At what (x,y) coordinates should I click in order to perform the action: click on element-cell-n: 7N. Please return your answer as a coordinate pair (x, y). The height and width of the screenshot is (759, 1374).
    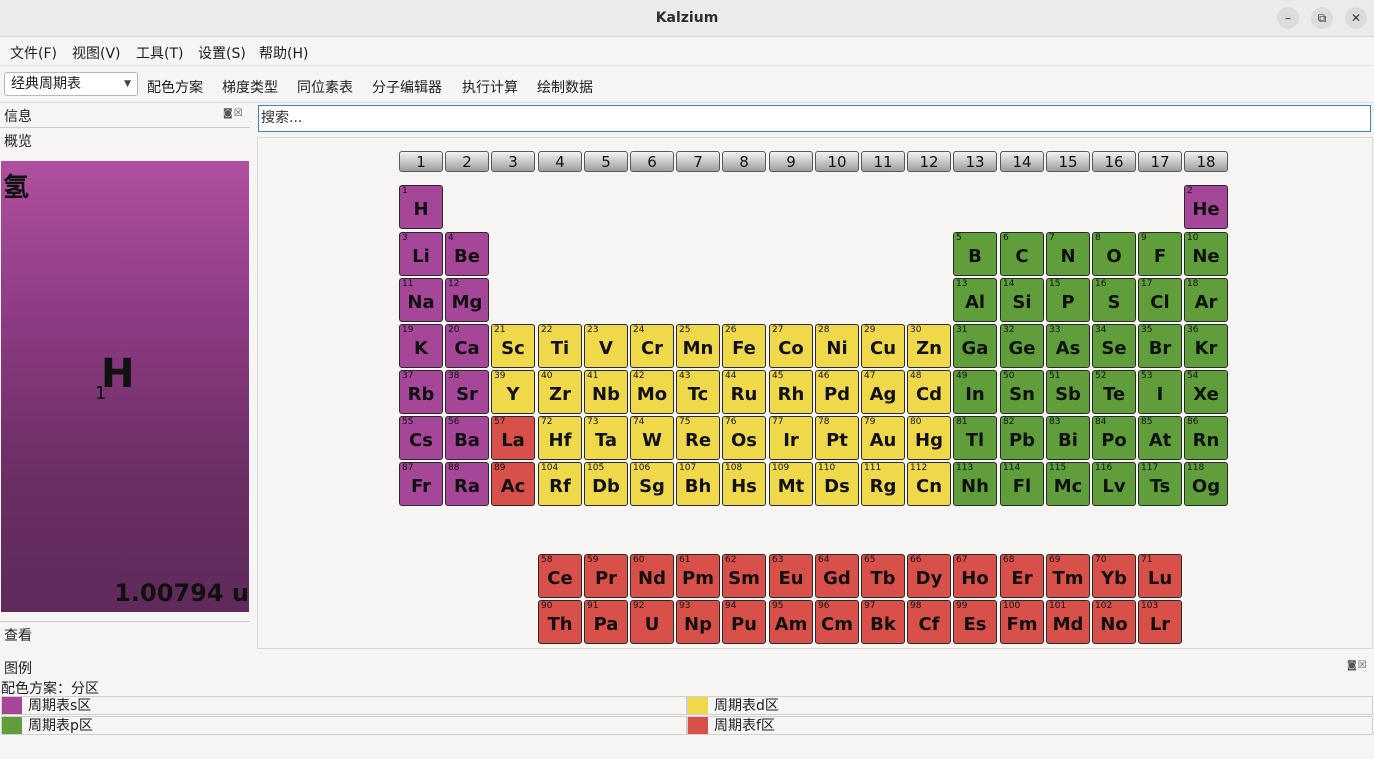
    Looking at the image, I should click on (1068, 254).